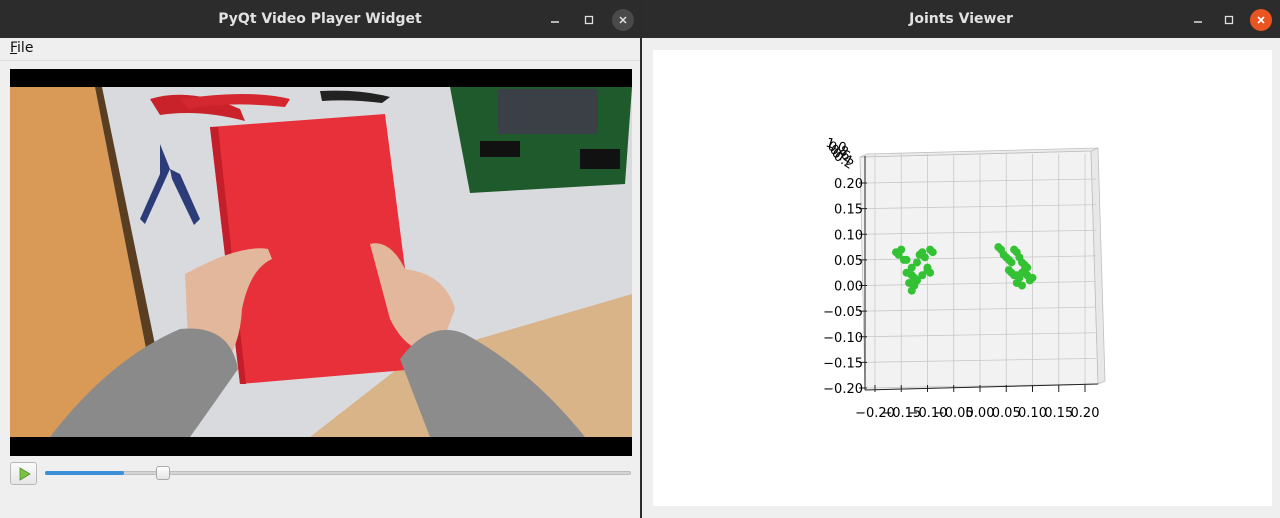  I want to click on x-tick-label: 0.20, so click(1085, 413).